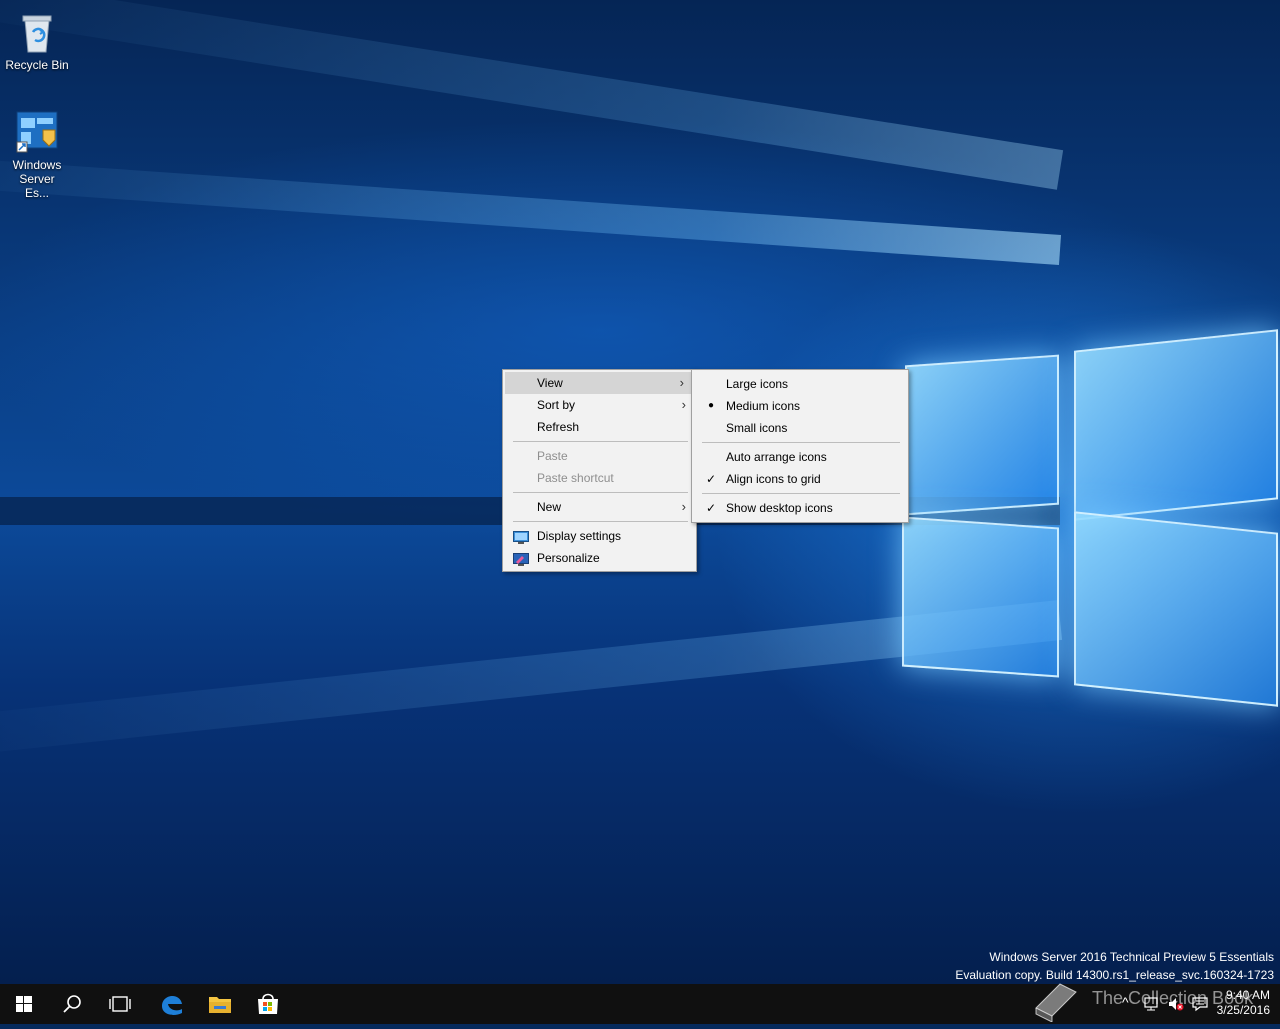  Describe the element at coordinates (37, 65) in the screenshot. I see `desktop-icon-label: Recycle Bin` at that location.